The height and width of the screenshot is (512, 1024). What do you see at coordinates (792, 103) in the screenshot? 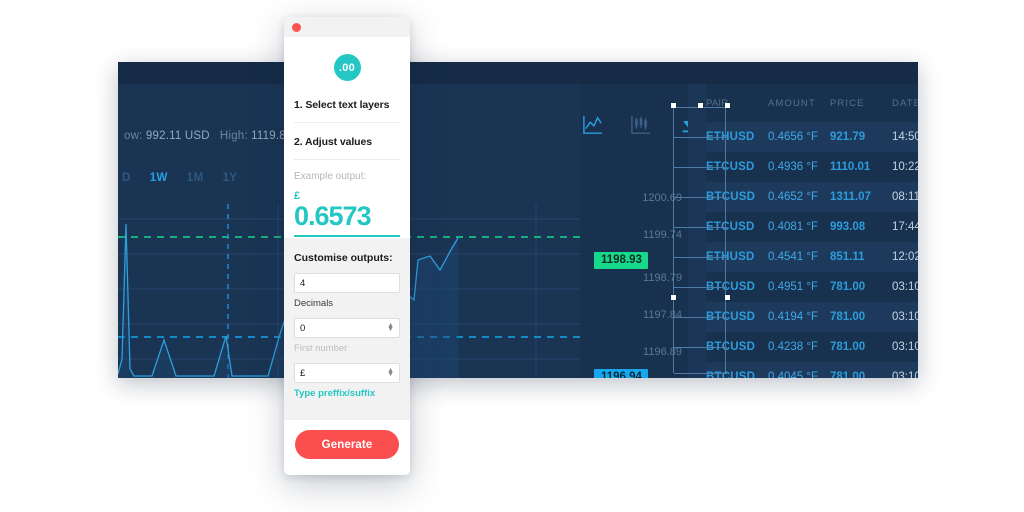
I see `column-header-amount: AMOUNT` at bounding box center [792, 103].